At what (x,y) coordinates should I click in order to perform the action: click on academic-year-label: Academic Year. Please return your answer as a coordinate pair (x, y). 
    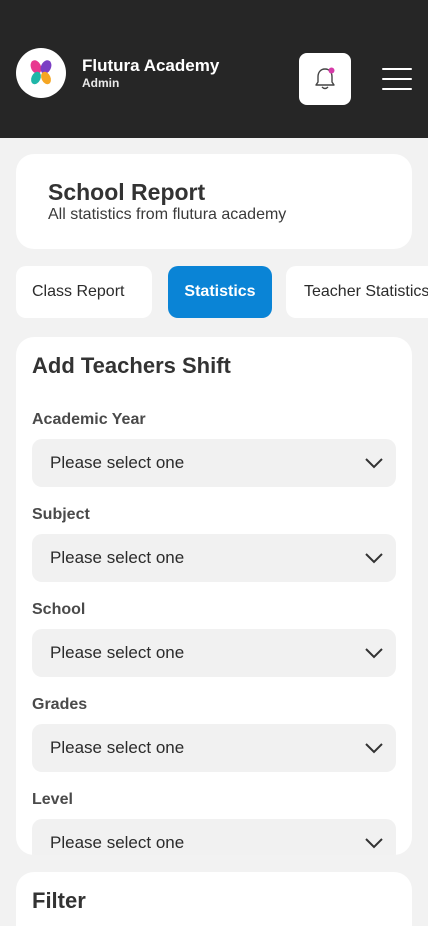
    Looking at the image, I should click on (89, 419).